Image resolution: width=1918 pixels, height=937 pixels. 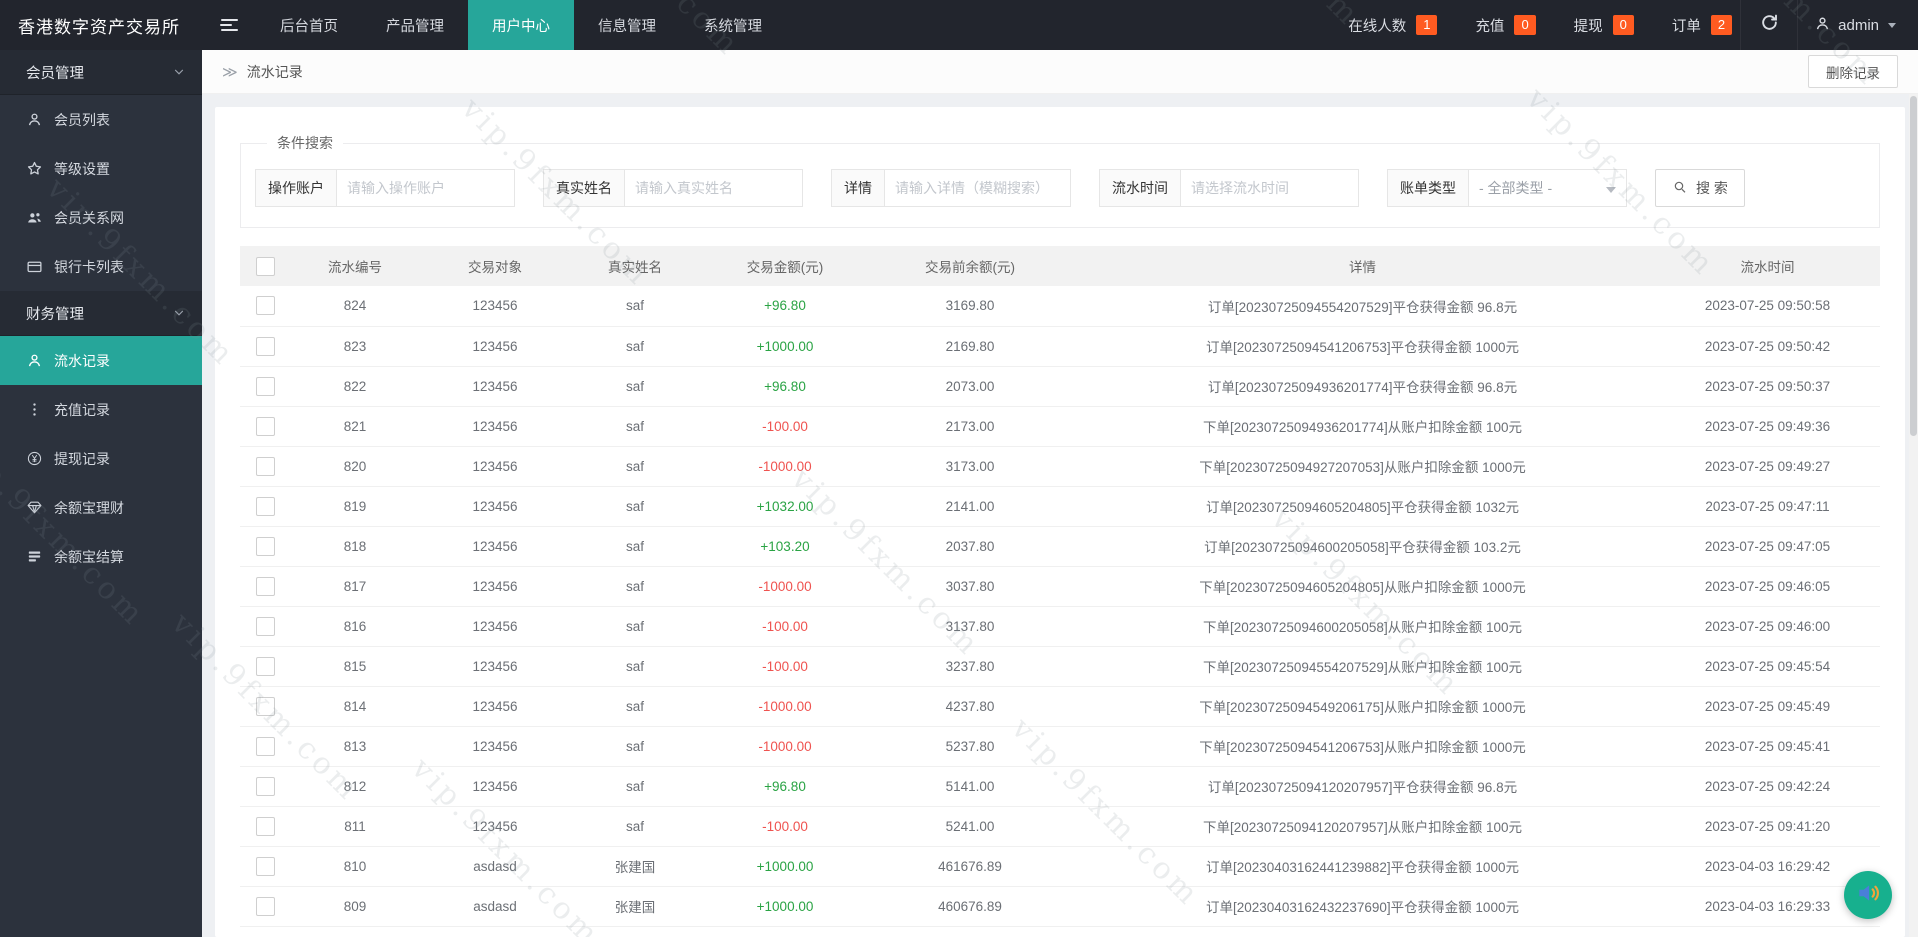 What do you see at coordinates (495, 866) in the screenshot?
I see `cell-target: asdasd` at bounding box center [495, 866].